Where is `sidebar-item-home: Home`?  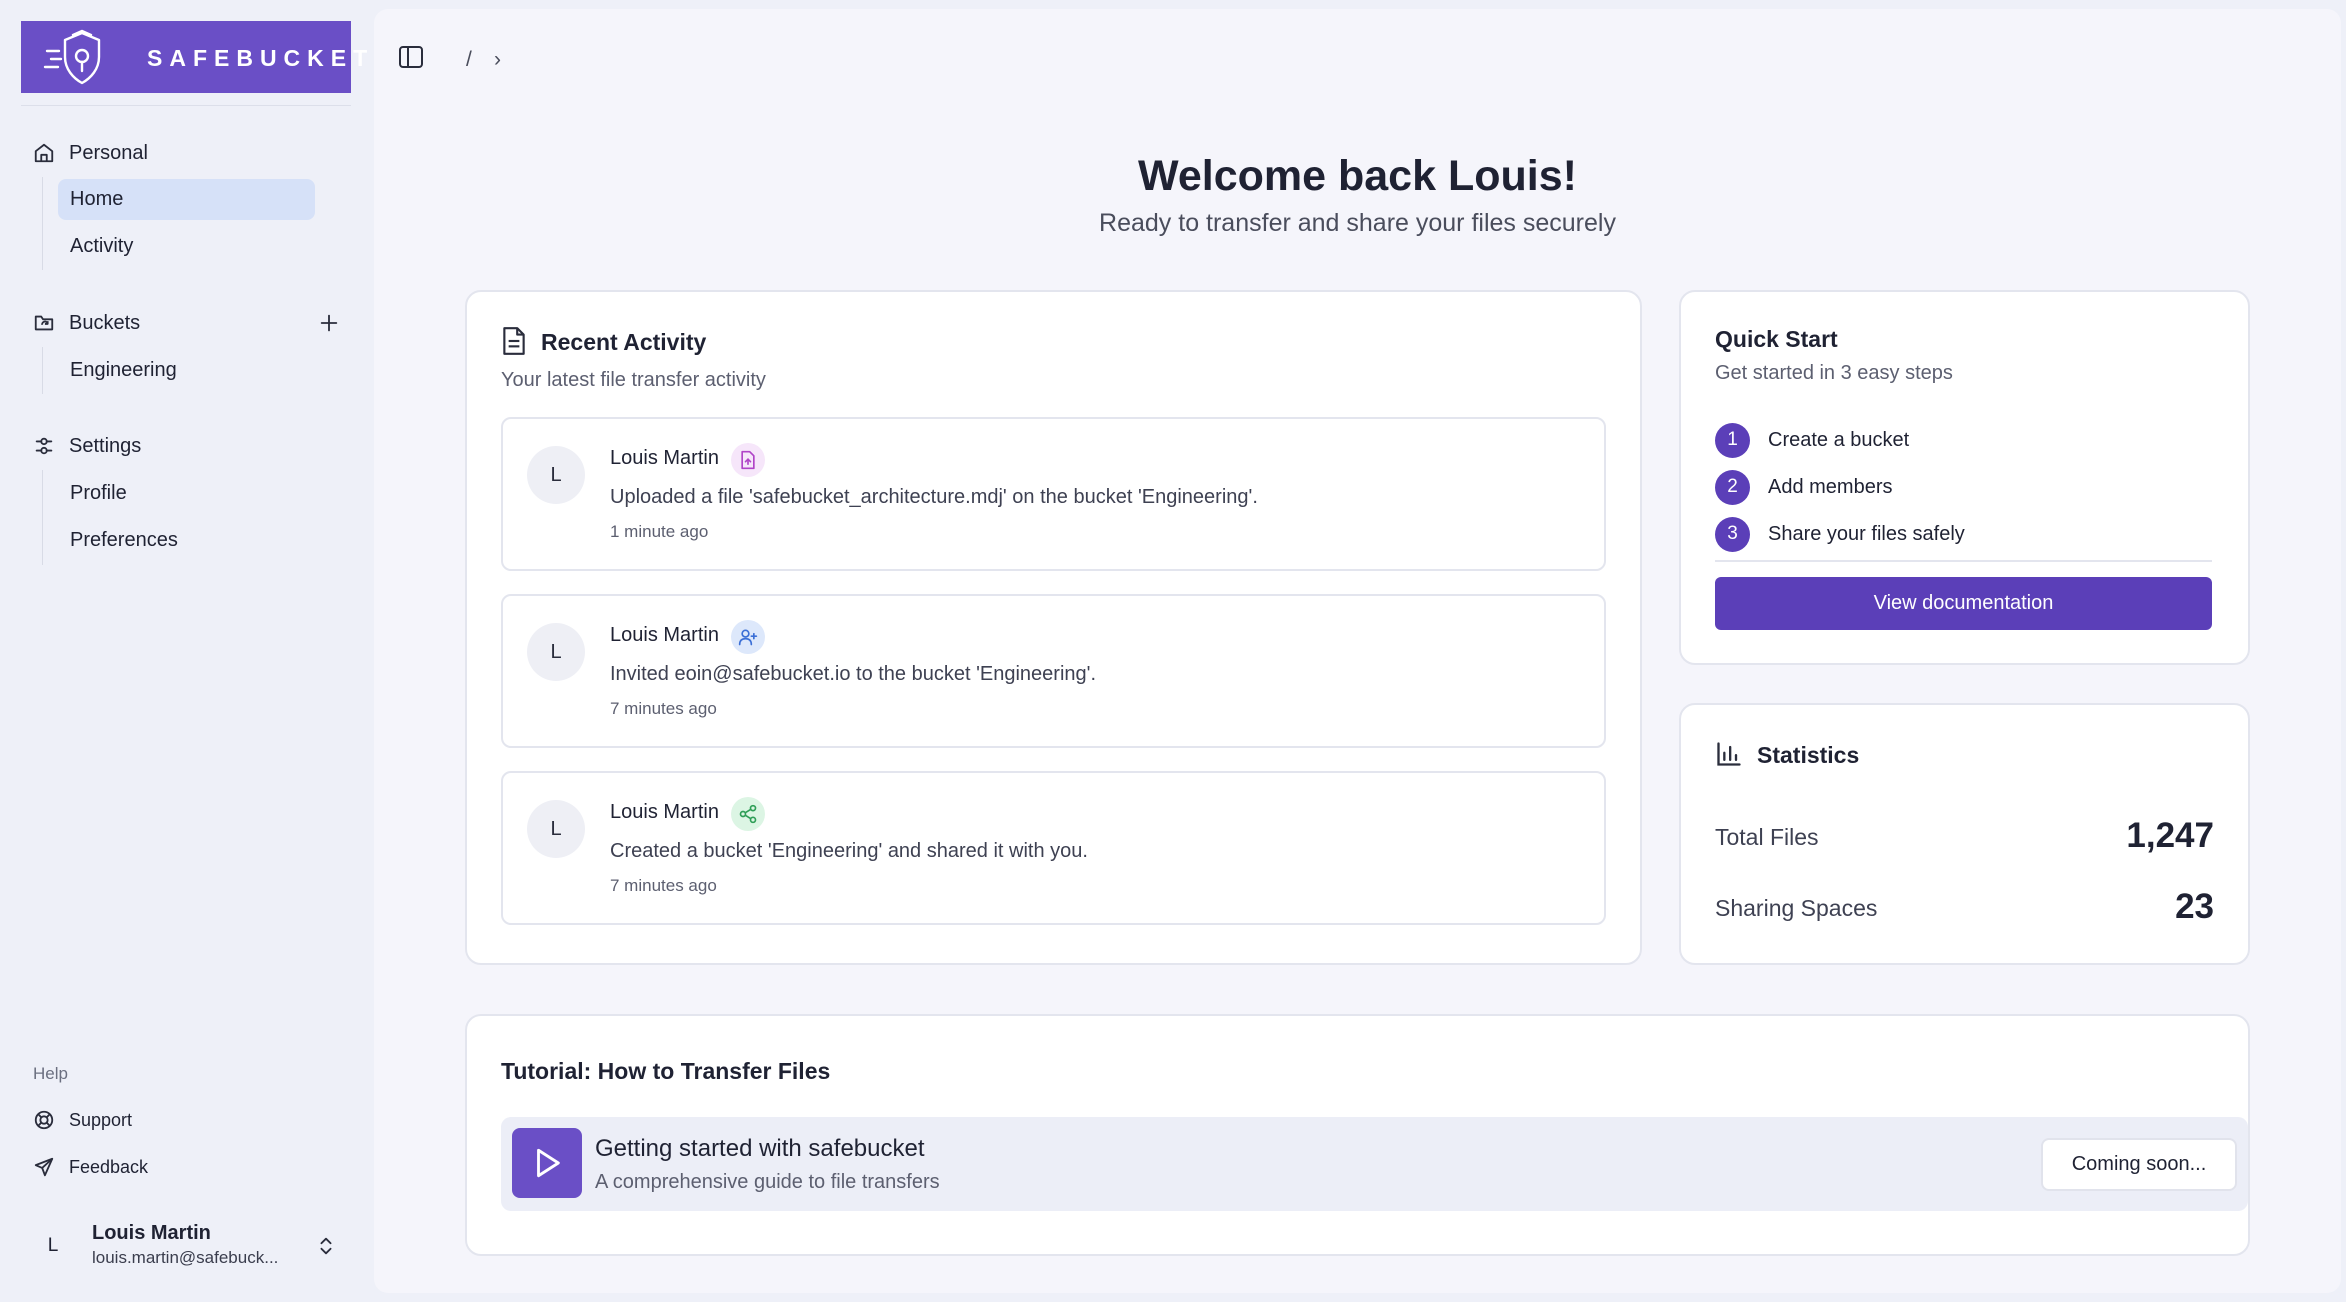 sidebar-item-home: Home is located at coordinates (186, 199).